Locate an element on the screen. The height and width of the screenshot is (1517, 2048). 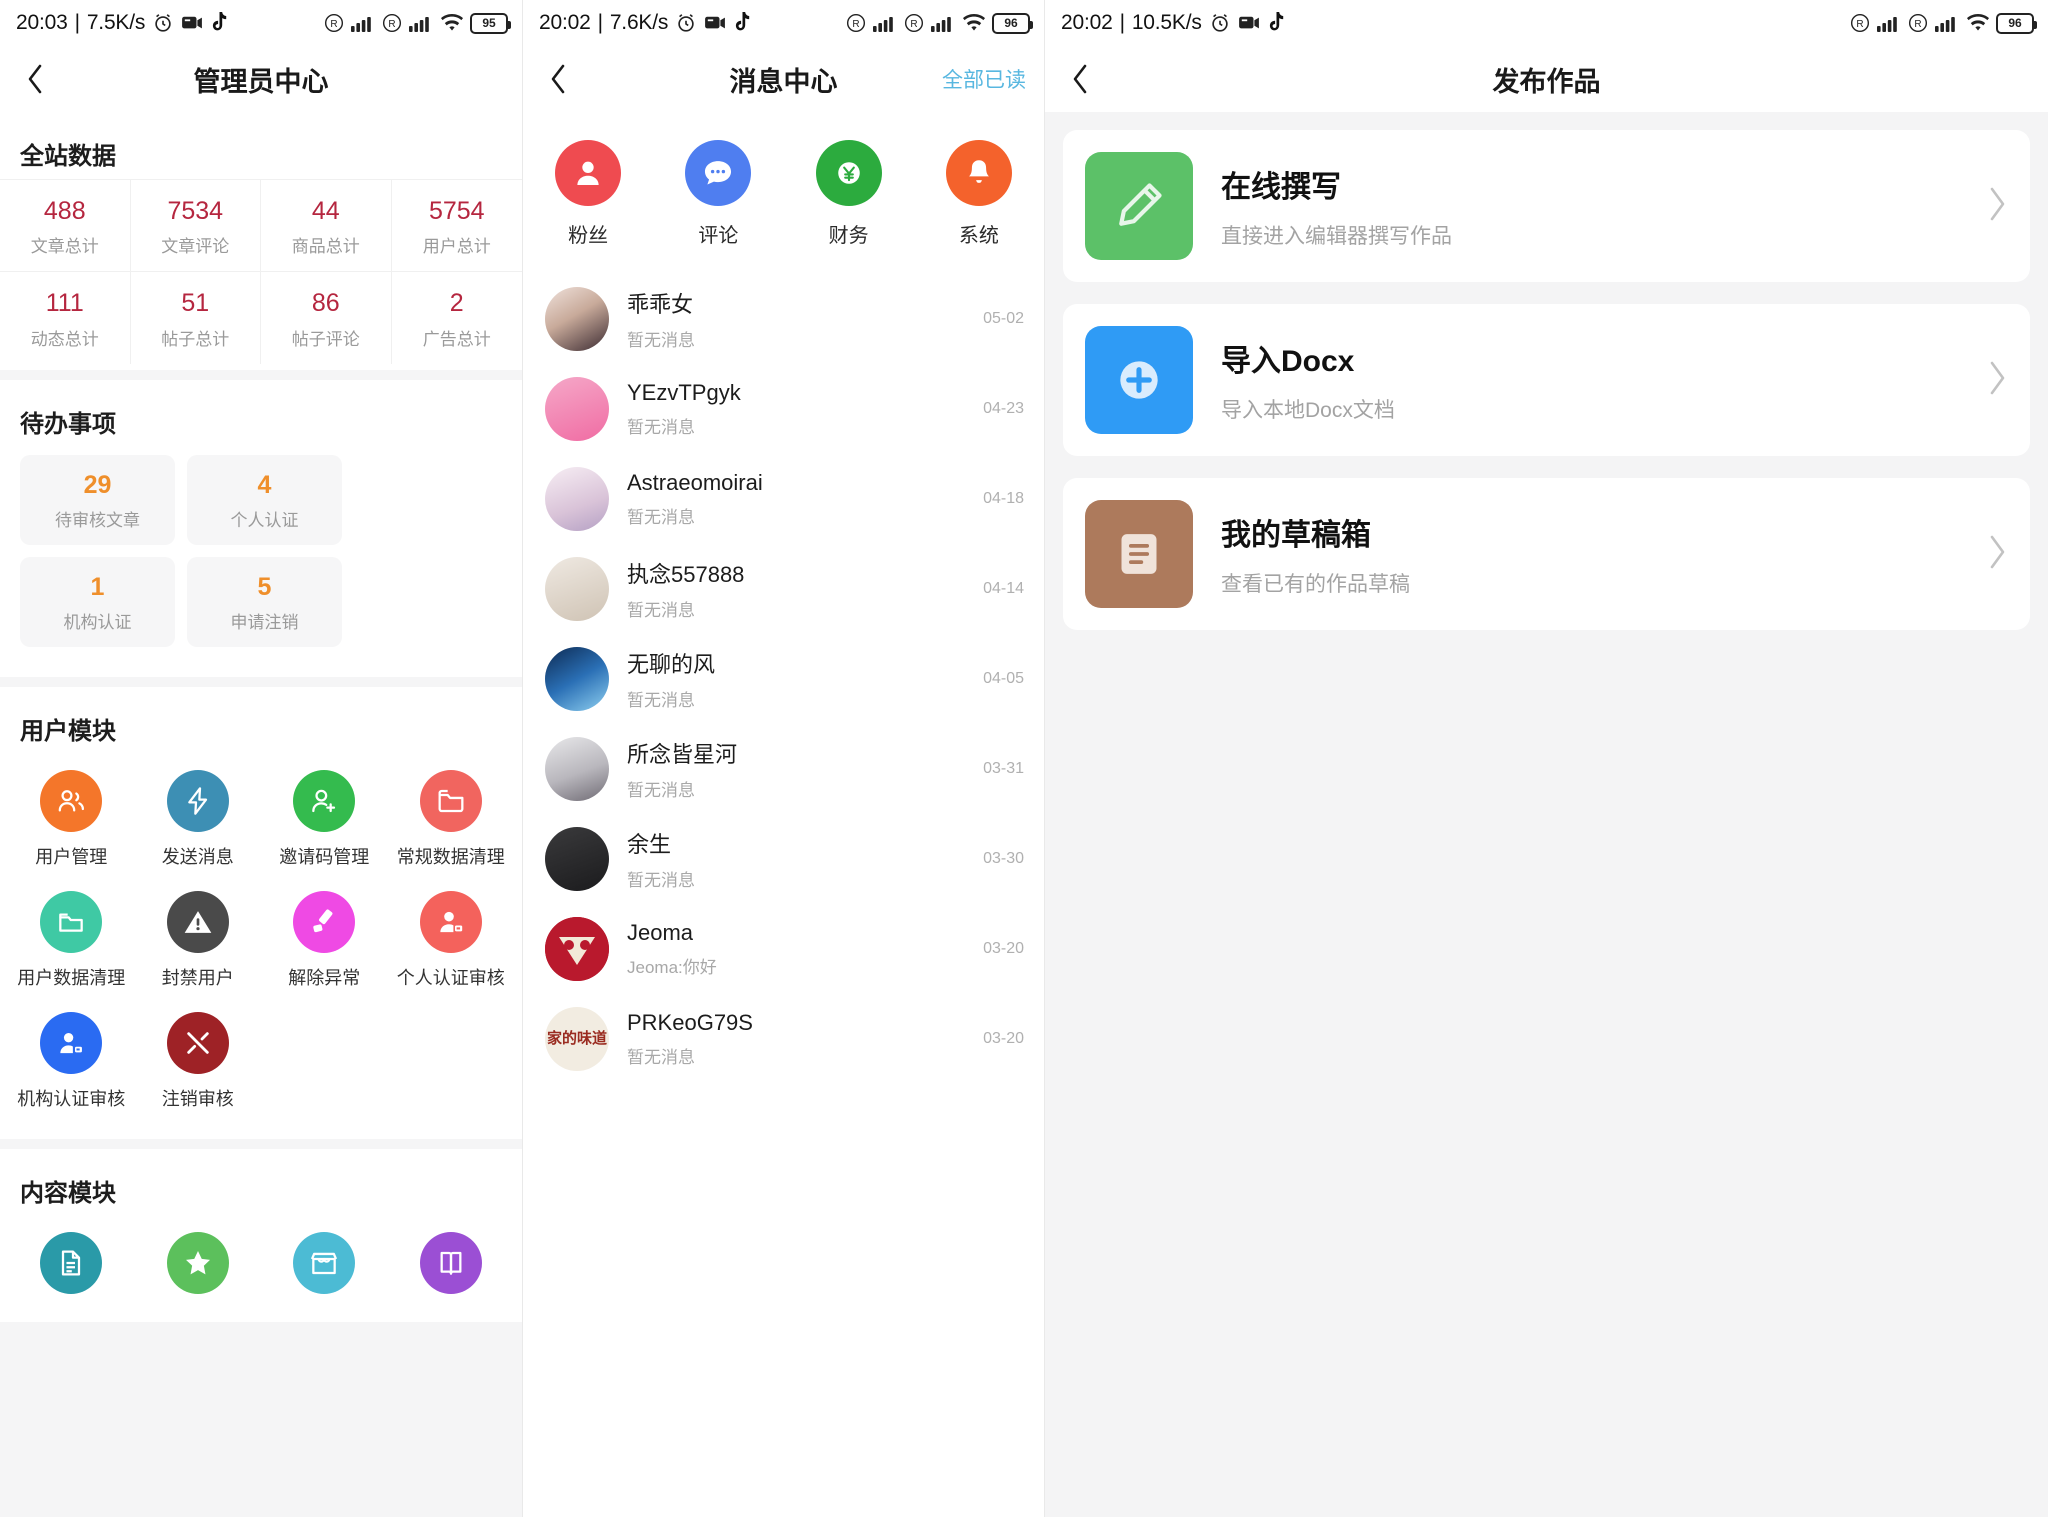
message-date: 04-18 is located at coordinates (1003, 498).